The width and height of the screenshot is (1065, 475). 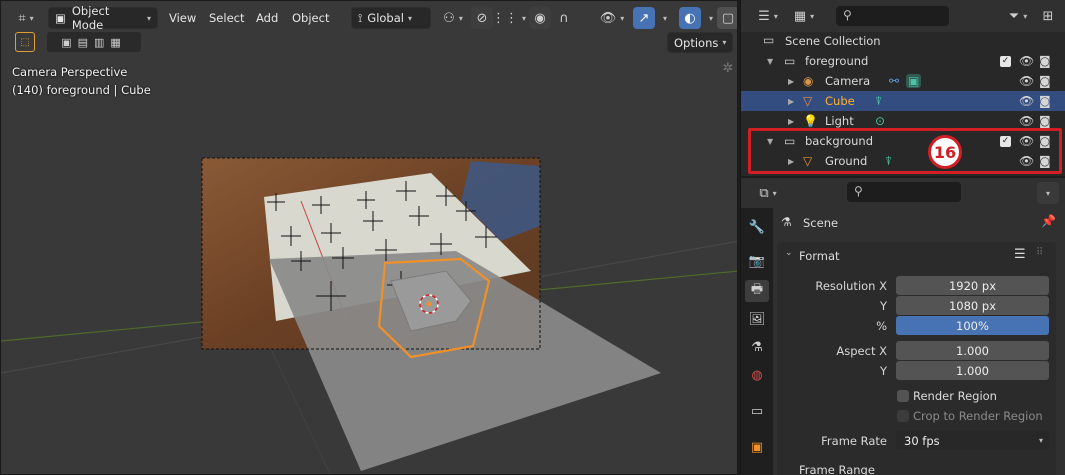 What do you see at coordinates (182, 18) in the screenshot?
I see `menu-view: View` at bounding box center [182, 18].